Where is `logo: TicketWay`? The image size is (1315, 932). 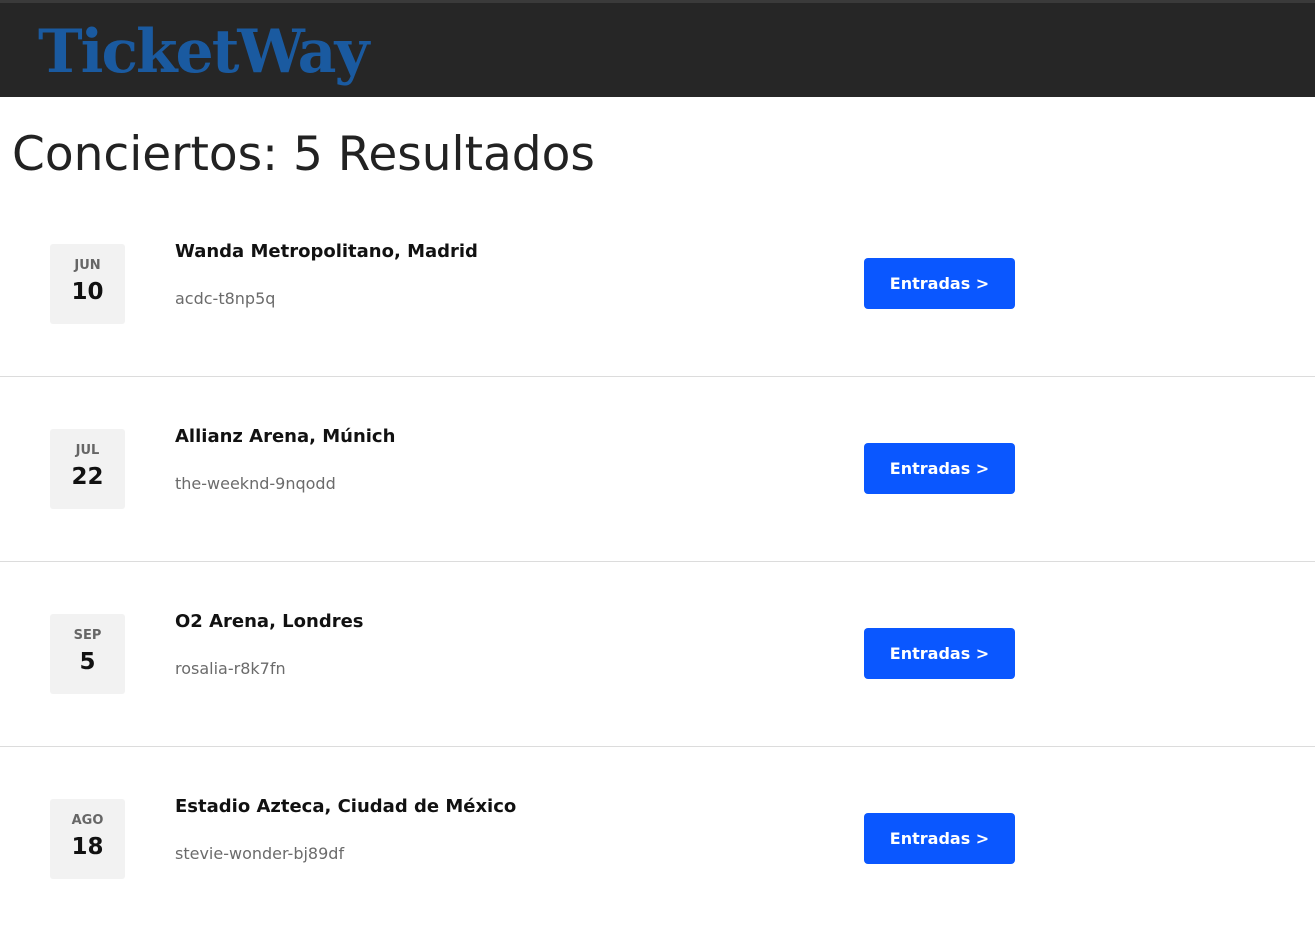
logo: TicketWay is located at coordinates (203, 52).